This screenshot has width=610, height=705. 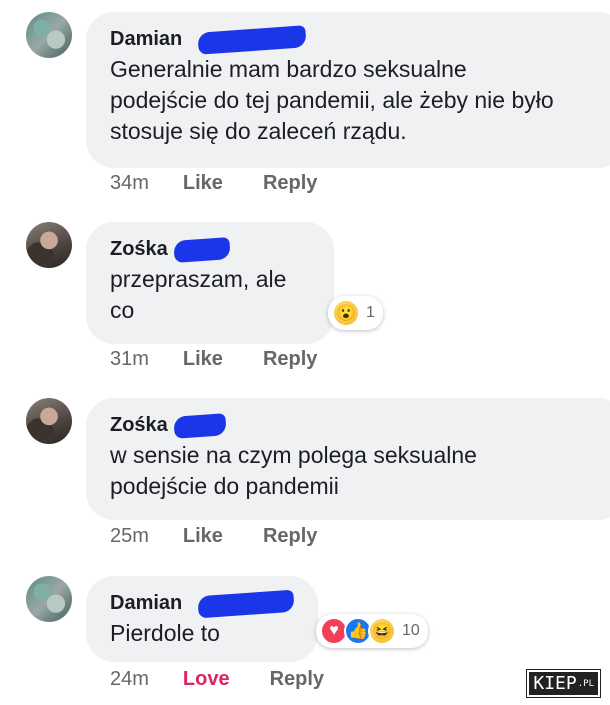 What do you see at coordinates (206, 679) in the screenshot?
I see `love-button: Love` at bounding box center [206, 679].